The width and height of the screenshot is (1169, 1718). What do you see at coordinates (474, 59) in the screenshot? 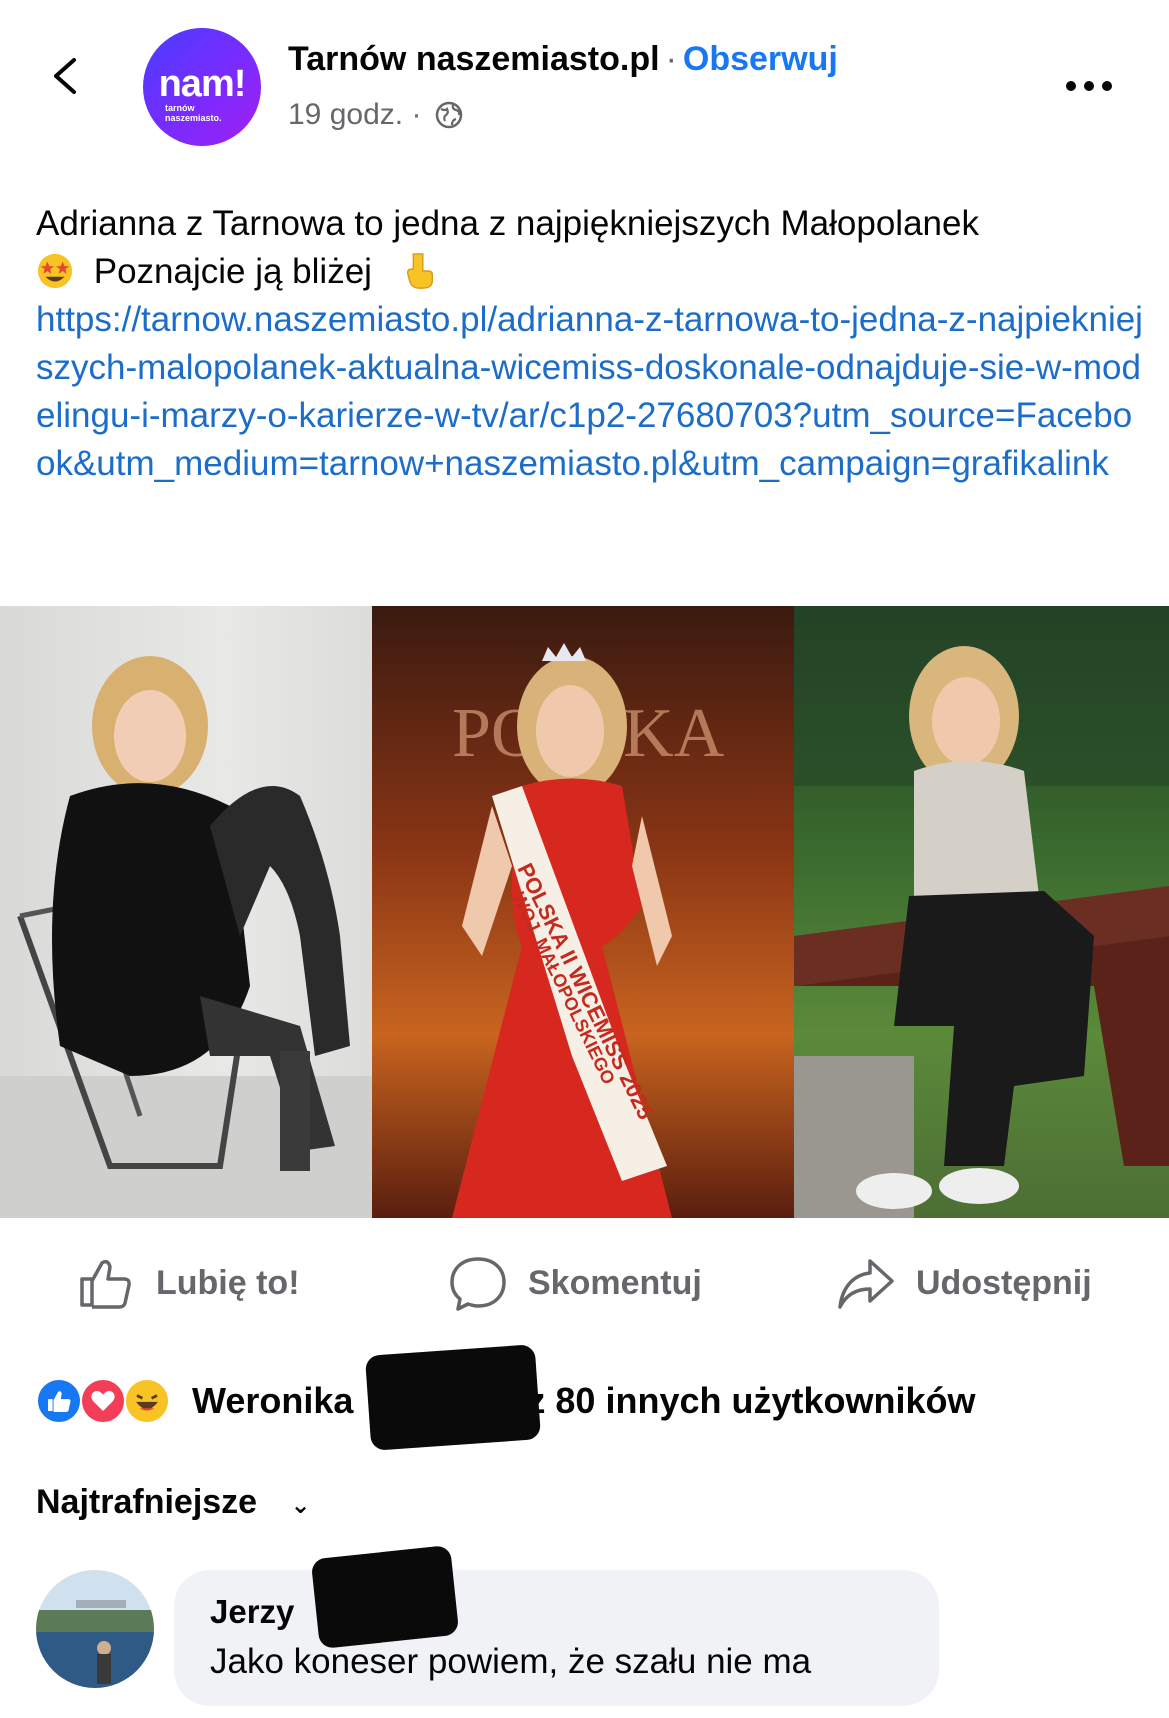
I see `page-name-link: Tarnów naszemiasto.pl` at bounding box center [474, 59].